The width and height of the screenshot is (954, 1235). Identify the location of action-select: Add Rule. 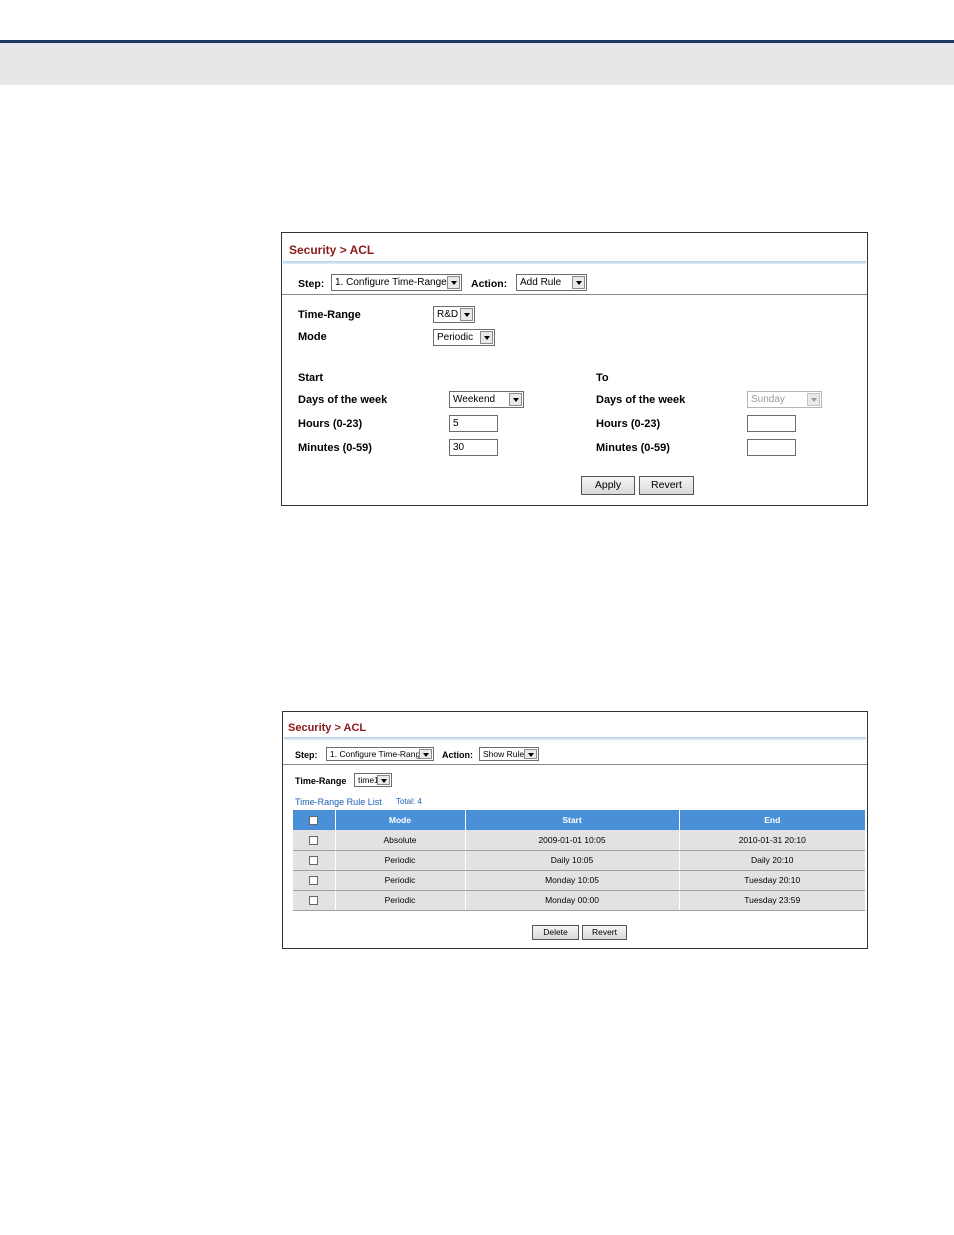
(551, 282).